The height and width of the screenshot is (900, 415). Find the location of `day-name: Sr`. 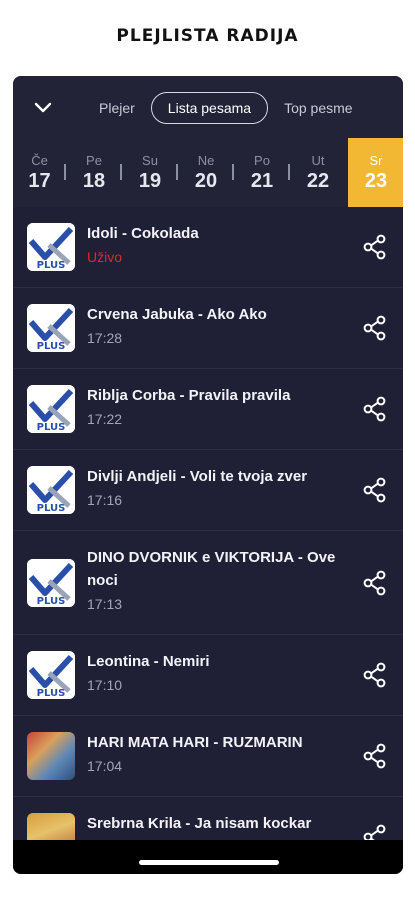

day-name: Sr is located at coordinates (376, 160).